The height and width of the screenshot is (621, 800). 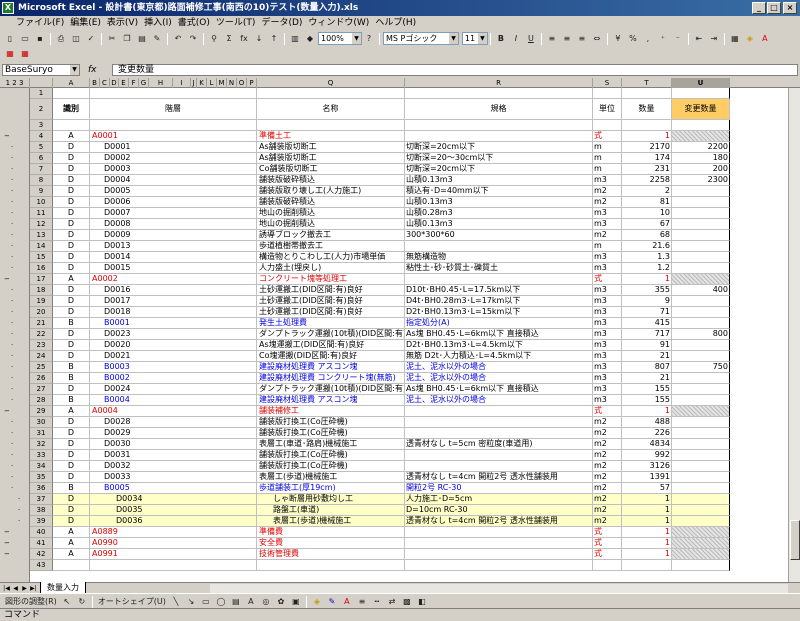 I want to click on row-header: 1, so click(x=41, y=93).